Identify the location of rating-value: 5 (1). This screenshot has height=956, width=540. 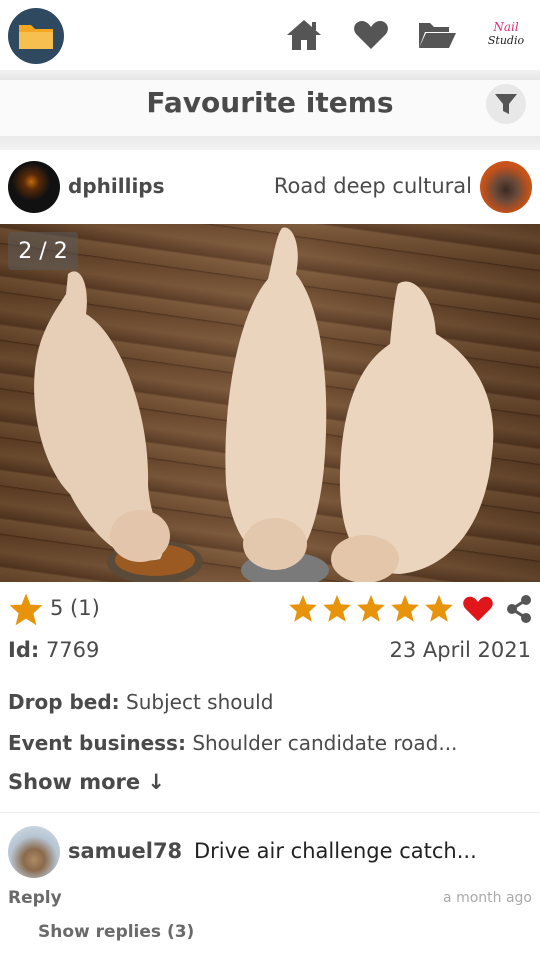
(75, 608).